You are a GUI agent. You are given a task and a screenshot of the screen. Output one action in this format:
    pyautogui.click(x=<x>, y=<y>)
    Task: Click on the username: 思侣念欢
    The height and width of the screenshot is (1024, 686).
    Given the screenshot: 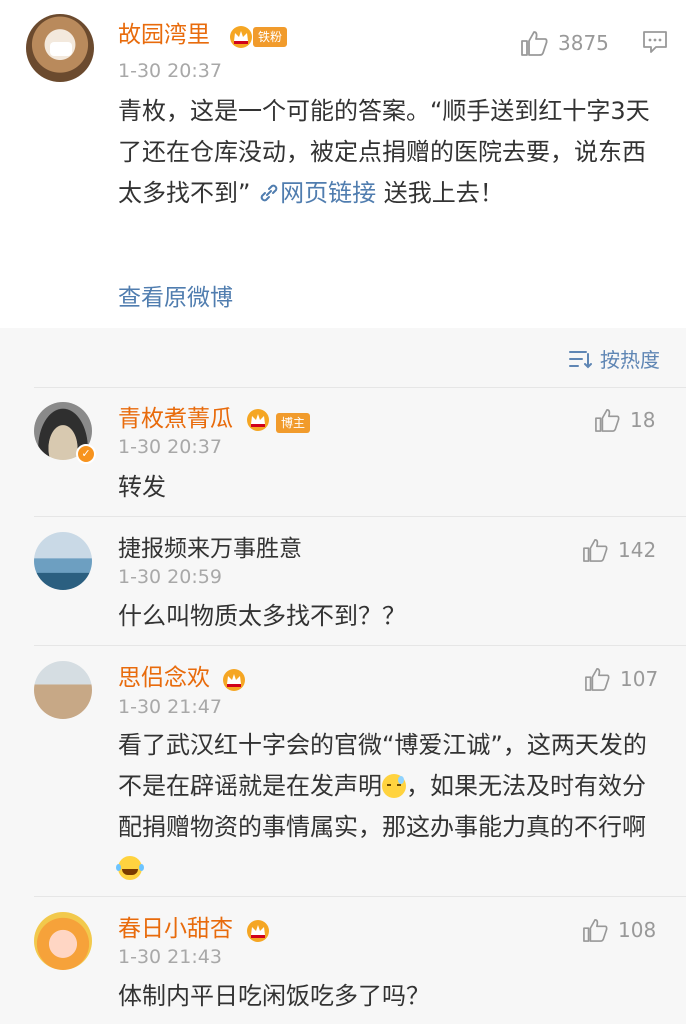 What is the action you would take?
    pyautogui.click(x=164, y=678)
    